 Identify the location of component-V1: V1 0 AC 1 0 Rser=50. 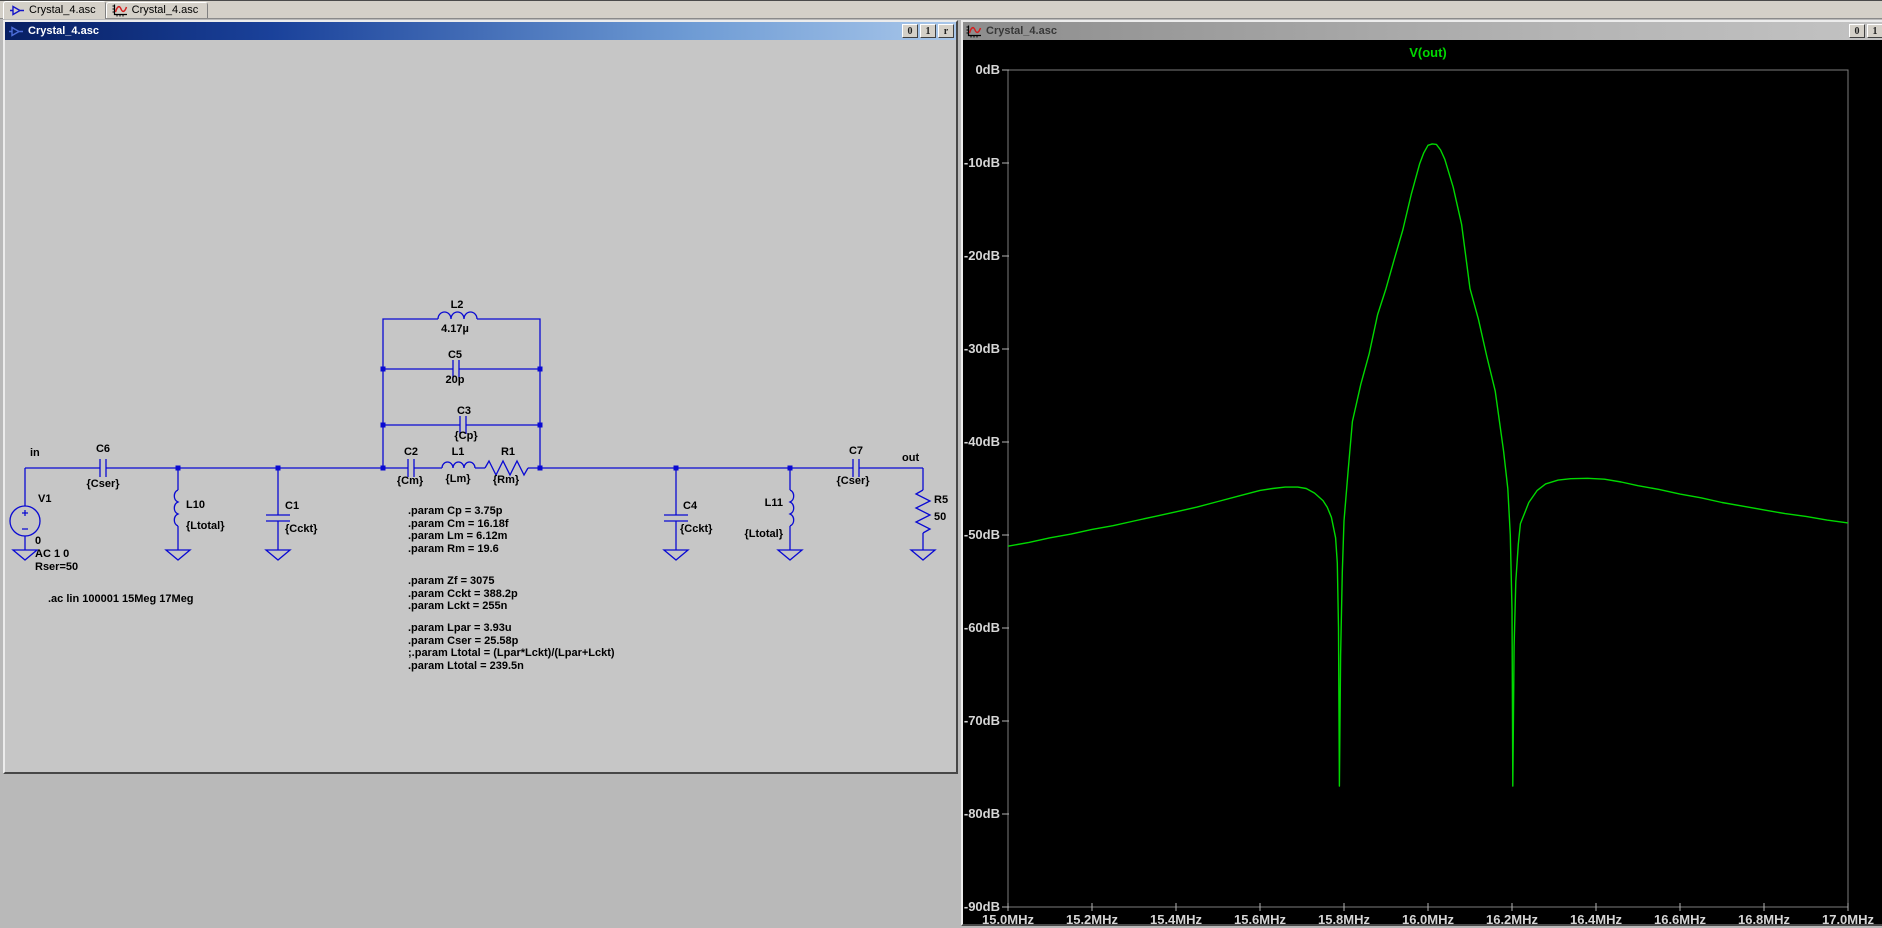
(43, 520).